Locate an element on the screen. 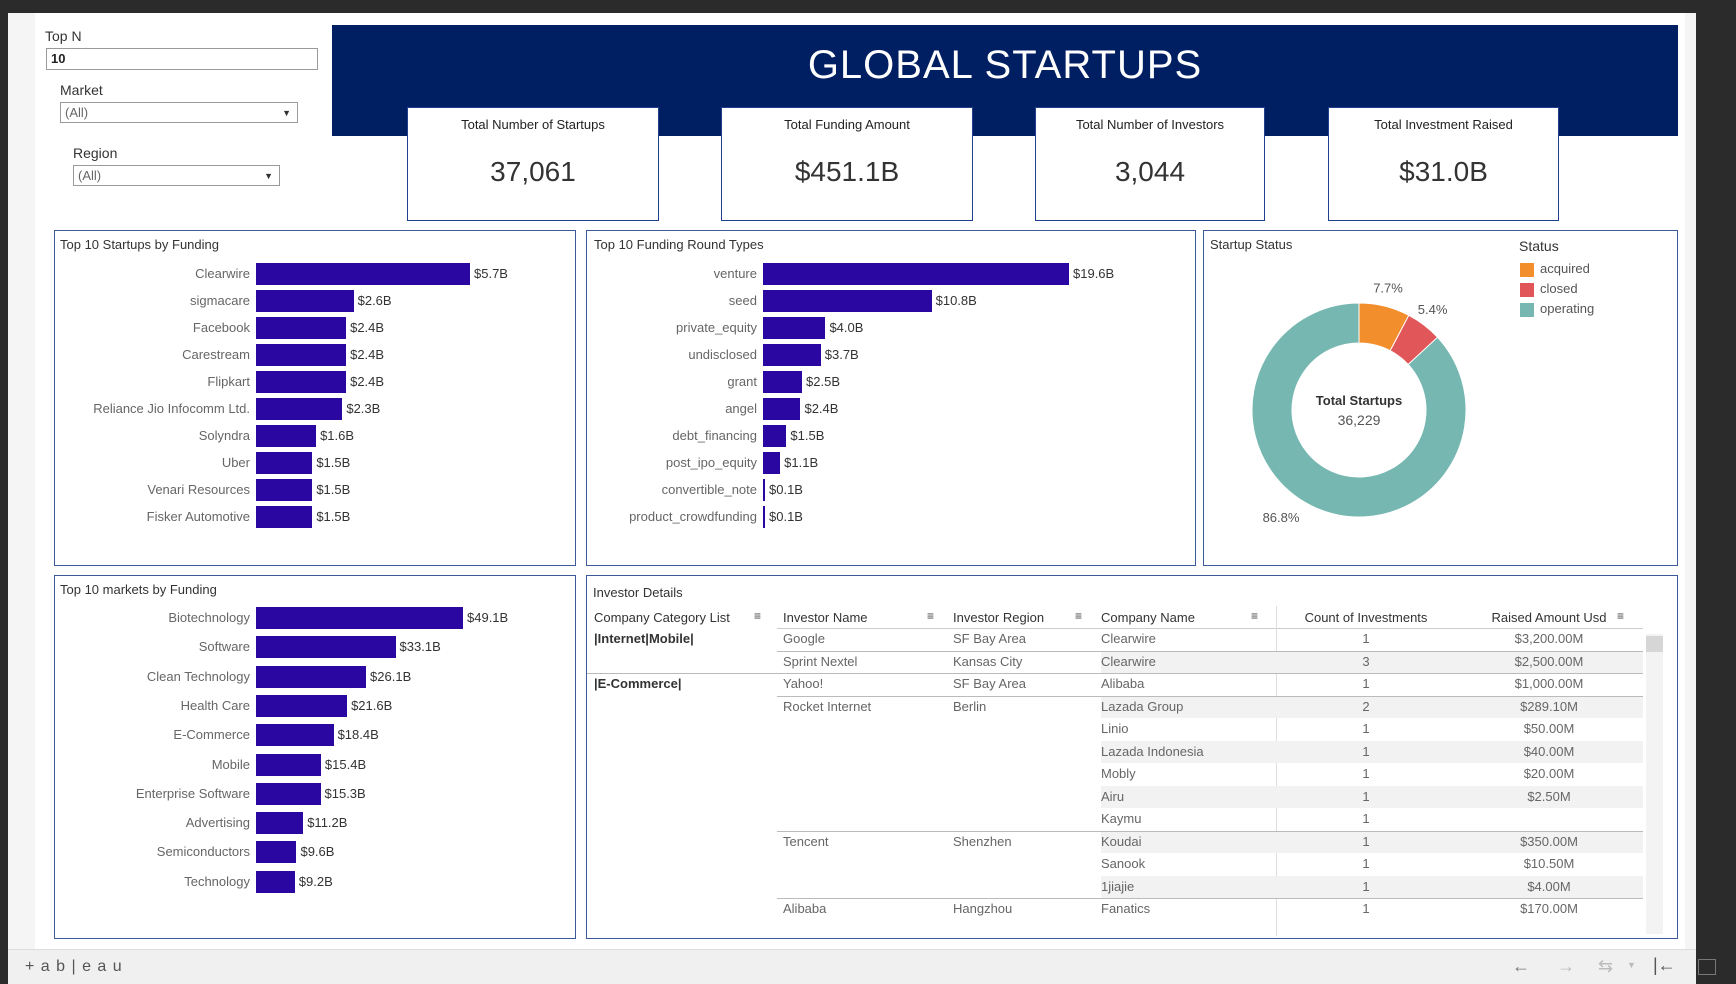 The height and width of the screenshot is (984, 1736). topn-input: 10 is located at coordinates (182, 59).